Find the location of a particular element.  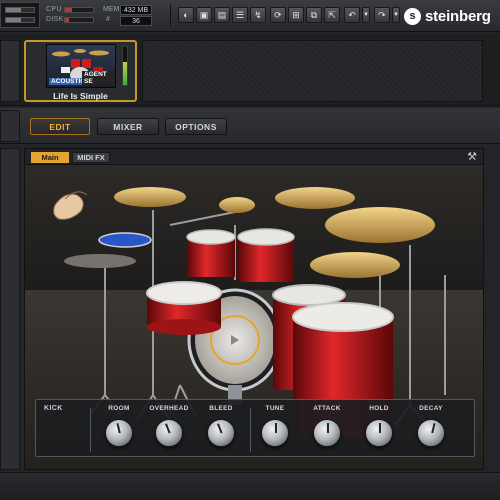

redo-menu-button: ▼ is located at coordinates (396, 15).